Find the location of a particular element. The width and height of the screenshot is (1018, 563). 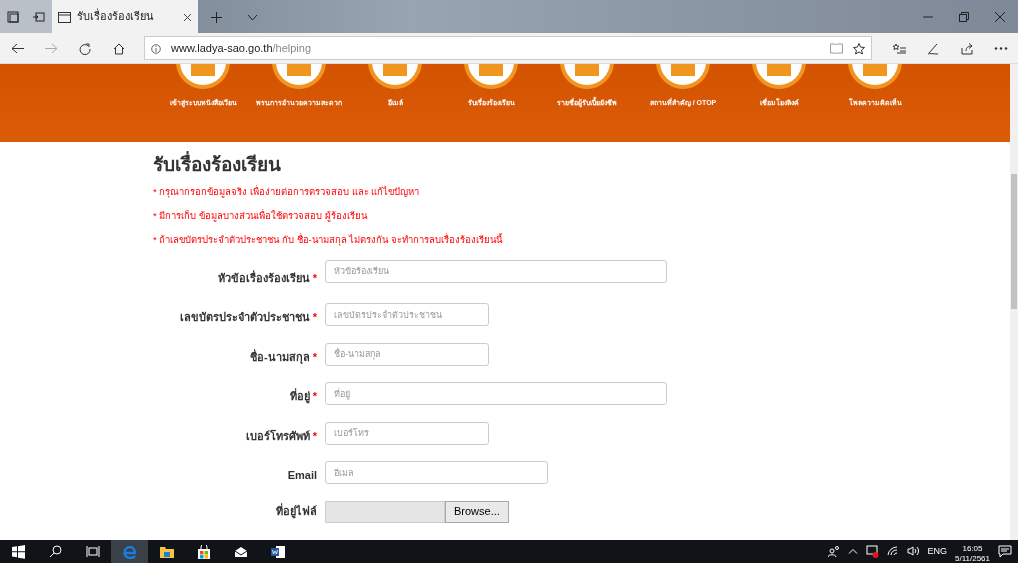

plus-icon is located at coordinates (216, 17).